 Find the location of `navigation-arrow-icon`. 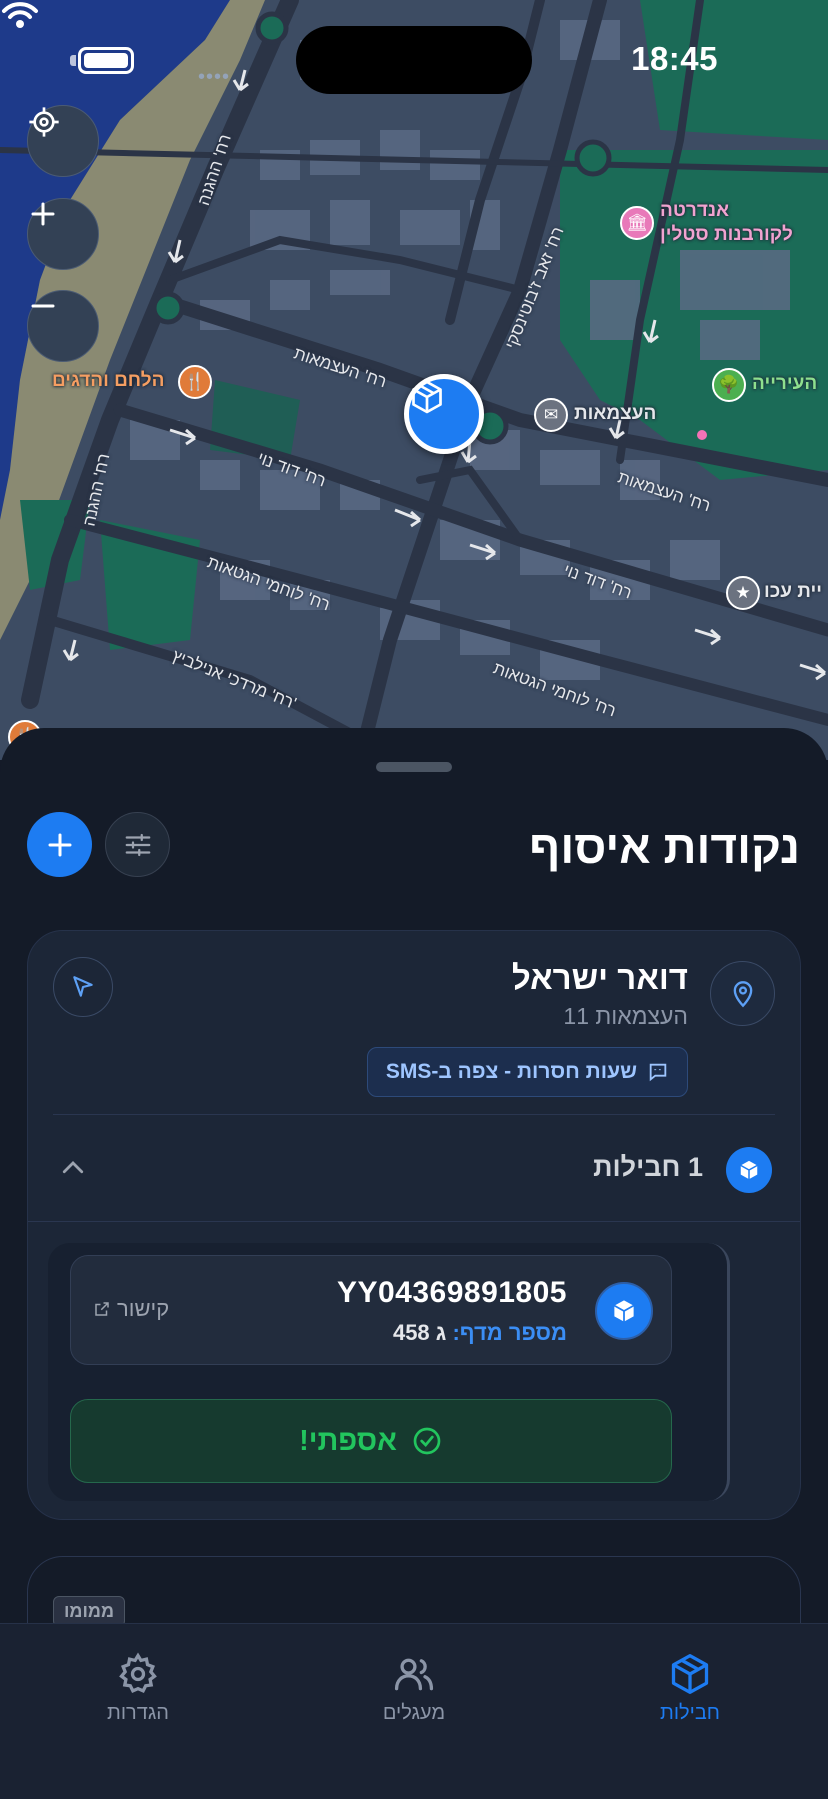

navigation-arrow-icon is located at coordinates (83, 986).